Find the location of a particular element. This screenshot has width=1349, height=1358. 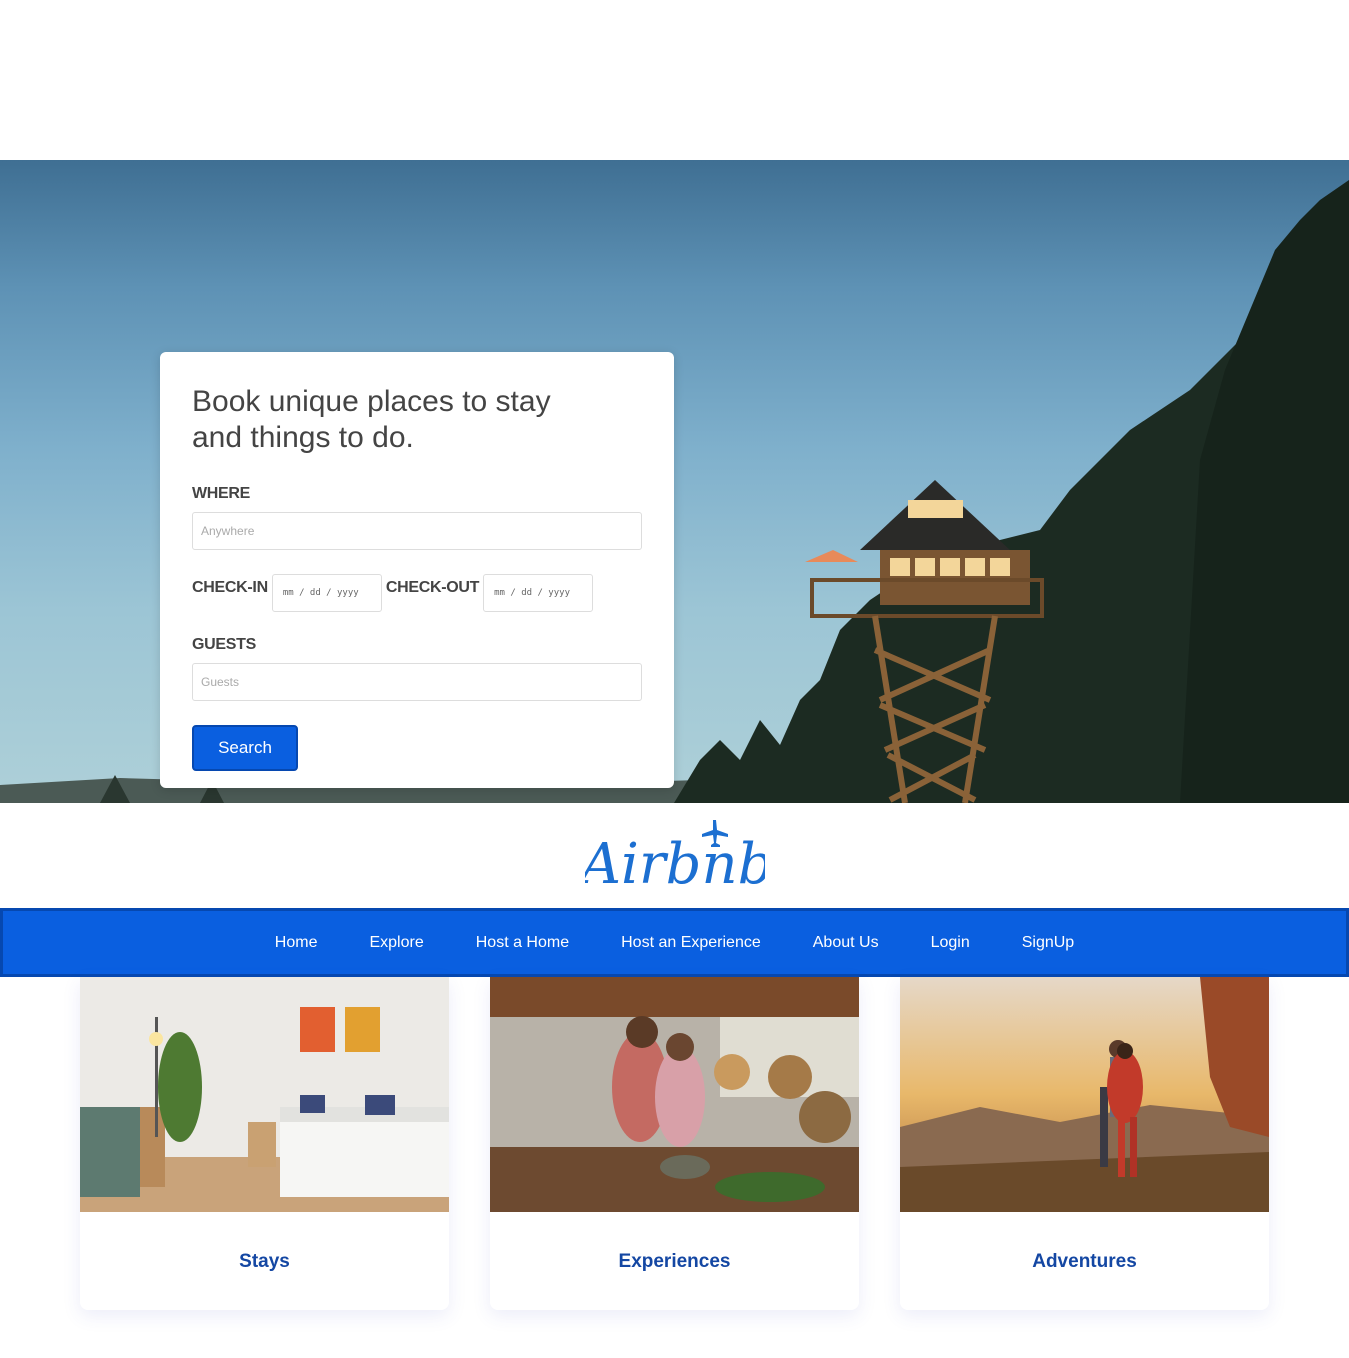

logo-area: Airbnb is located at coordinates (674, 855).